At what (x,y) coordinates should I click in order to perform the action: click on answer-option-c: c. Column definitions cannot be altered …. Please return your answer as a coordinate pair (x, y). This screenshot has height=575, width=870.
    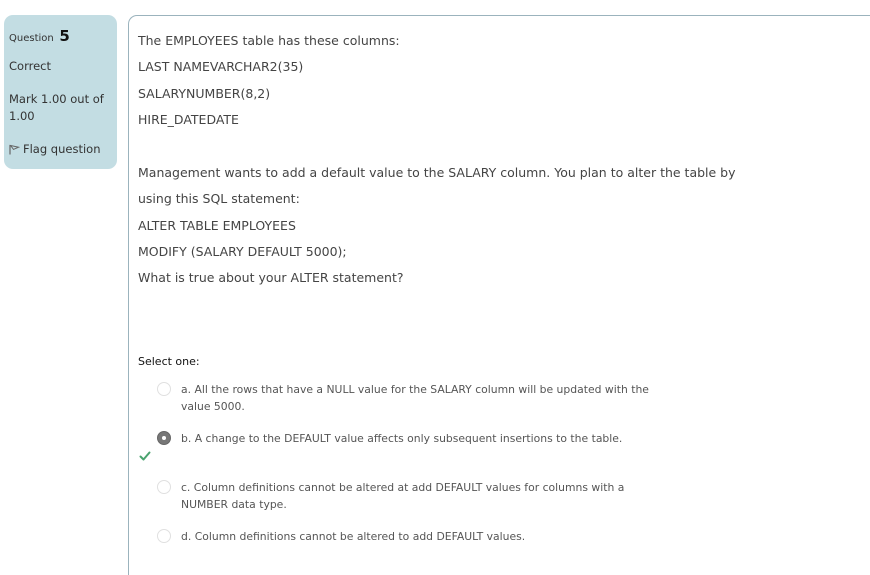
    Looking at the image, I should click on (417, 496).